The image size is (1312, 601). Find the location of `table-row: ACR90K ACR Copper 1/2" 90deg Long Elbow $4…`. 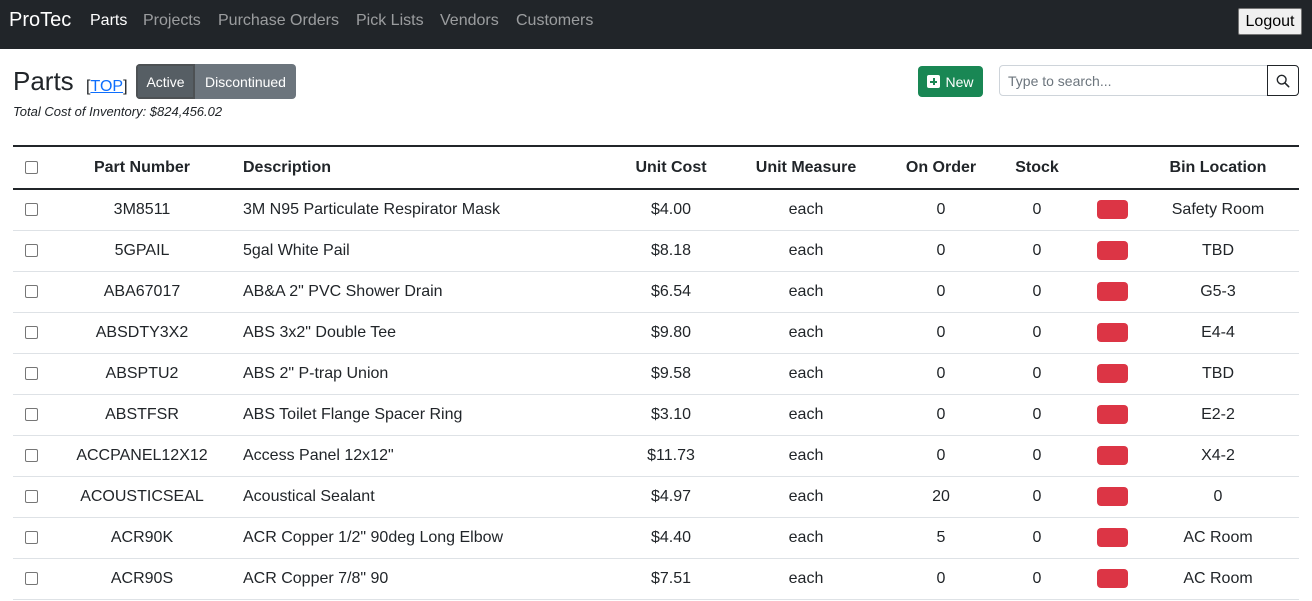

table-row: ACR90K ACR Copper 1/2" 90deg Long Elbow $4… is located at coordinates (656, 537).